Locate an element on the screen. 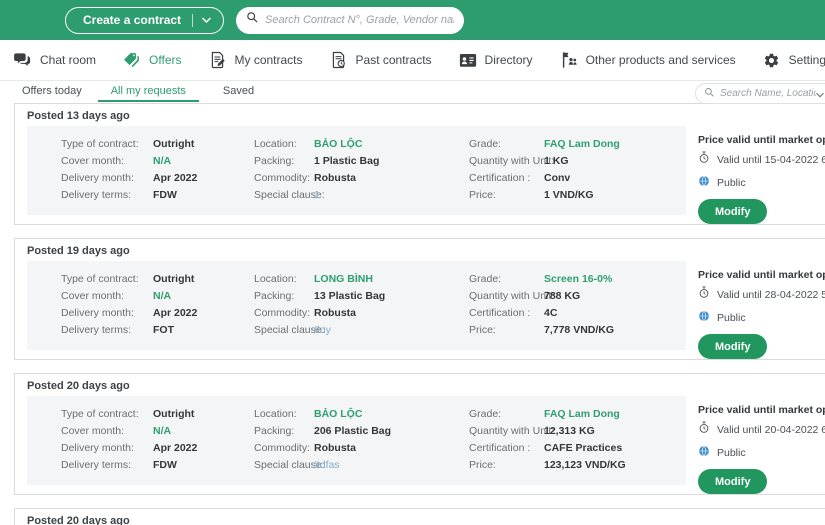 The height and width of the screenshot is (525, 825). search-icon is located at coordinates (709, 94).